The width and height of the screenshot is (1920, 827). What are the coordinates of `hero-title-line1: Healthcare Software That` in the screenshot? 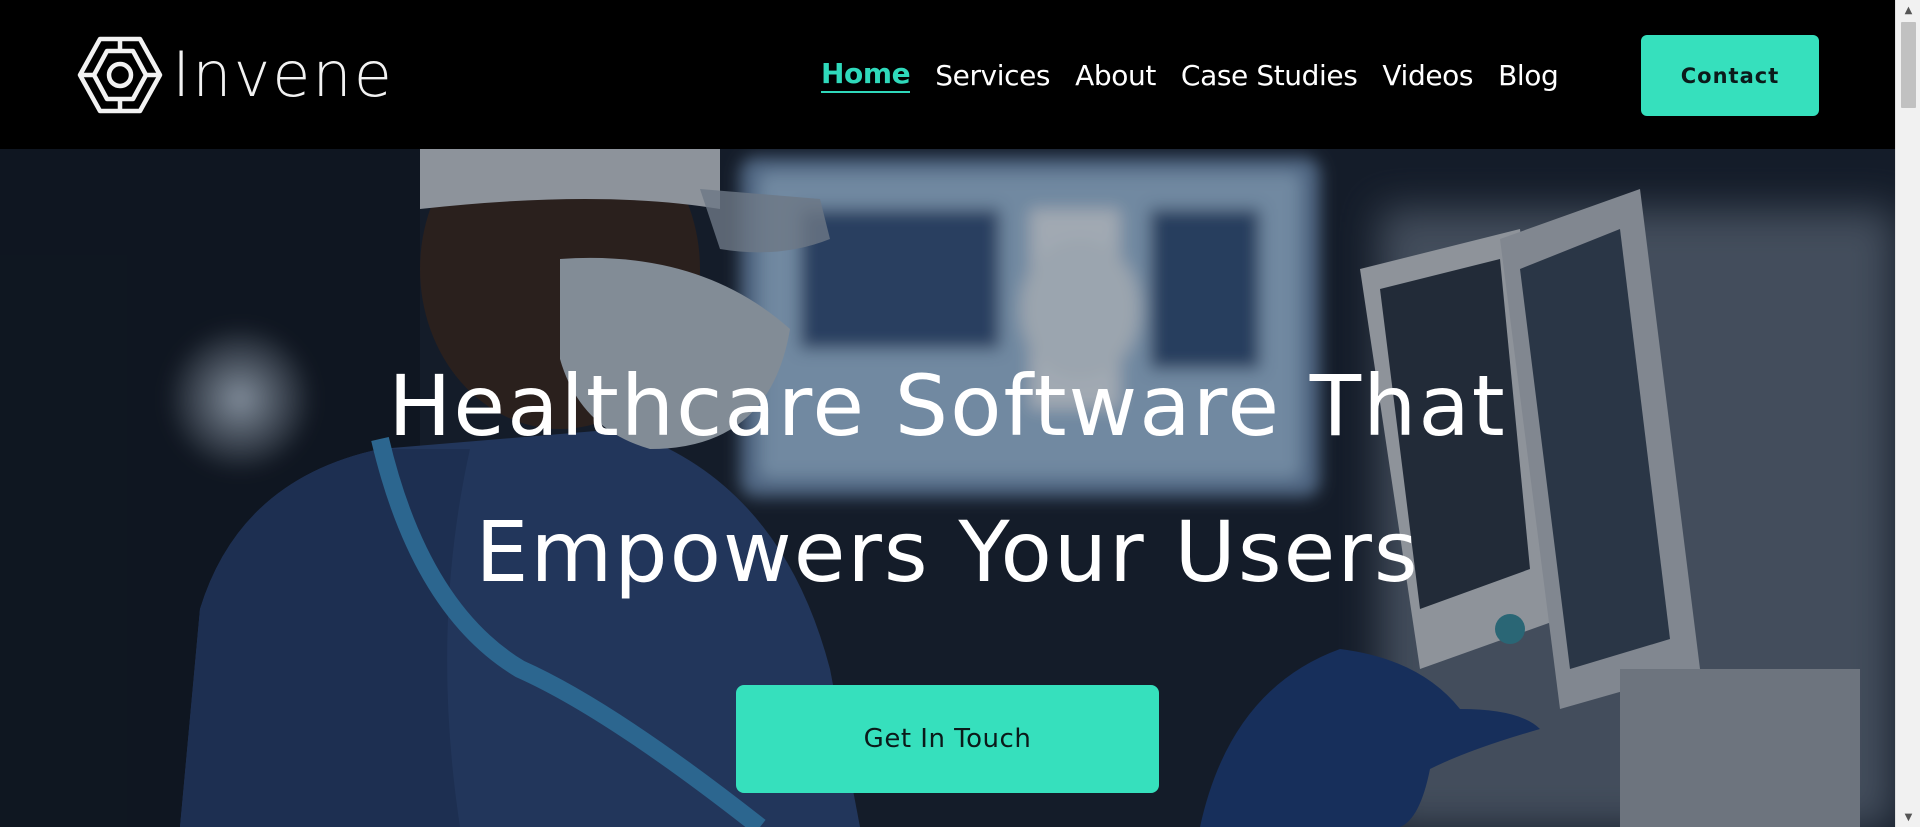 It's located at (947, 406).